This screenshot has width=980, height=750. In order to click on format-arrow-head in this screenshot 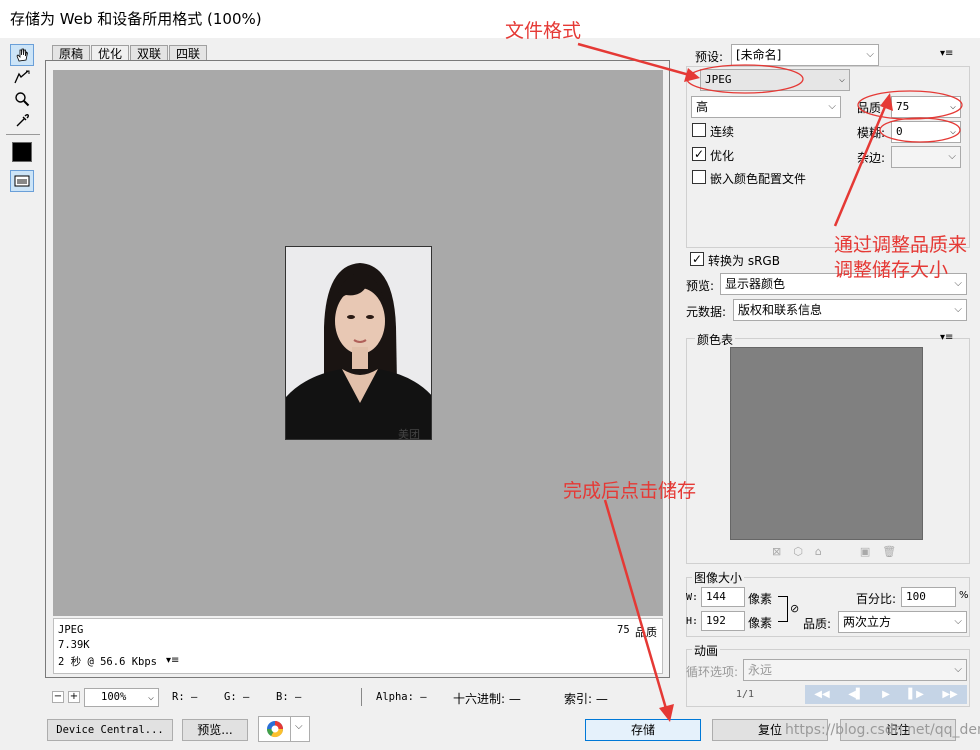, I will do `click(692, 75)`.